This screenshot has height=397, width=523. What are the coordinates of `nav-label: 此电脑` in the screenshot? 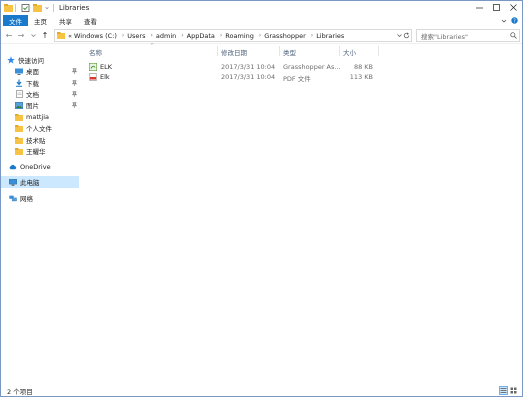 It's located at (30, 183).